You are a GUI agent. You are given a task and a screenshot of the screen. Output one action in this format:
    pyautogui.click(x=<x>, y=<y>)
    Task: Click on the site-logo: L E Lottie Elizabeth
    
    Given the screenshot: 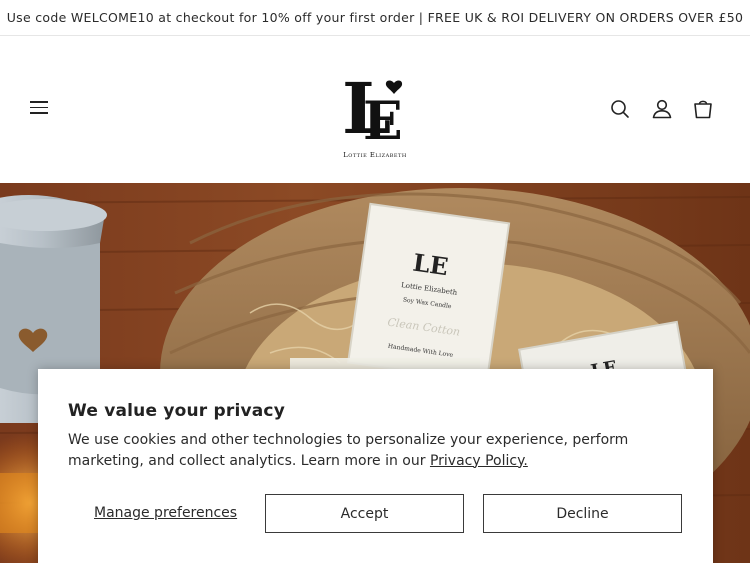 What is the action you would take?
    pyautogui.click(x=375, y=108)
    